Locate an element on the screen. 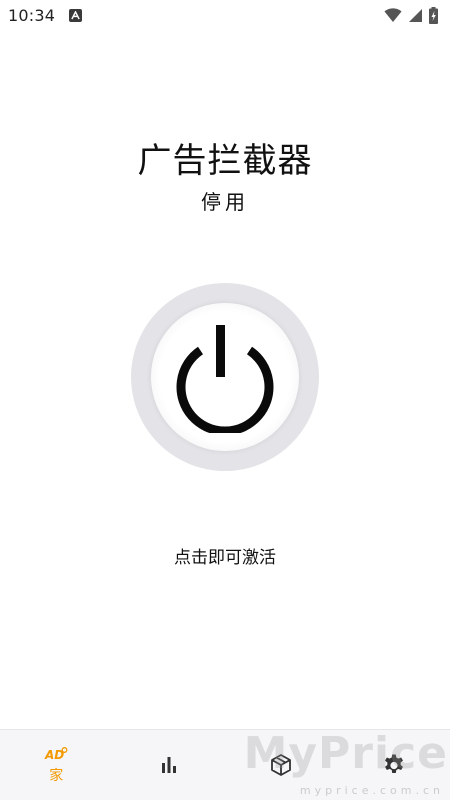 This screenshot has width=450, height=800. a-letter-icon is located at coordinates (76, 15).